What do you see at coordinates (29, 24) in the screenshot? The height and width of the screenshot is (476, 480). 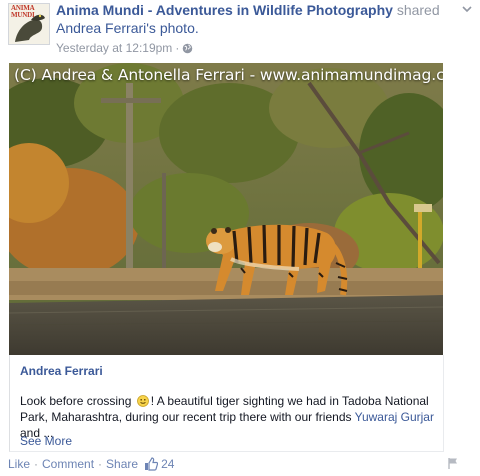 I see `page-avatar: ANIMA MUNDI` at bounding box center [29, 24].